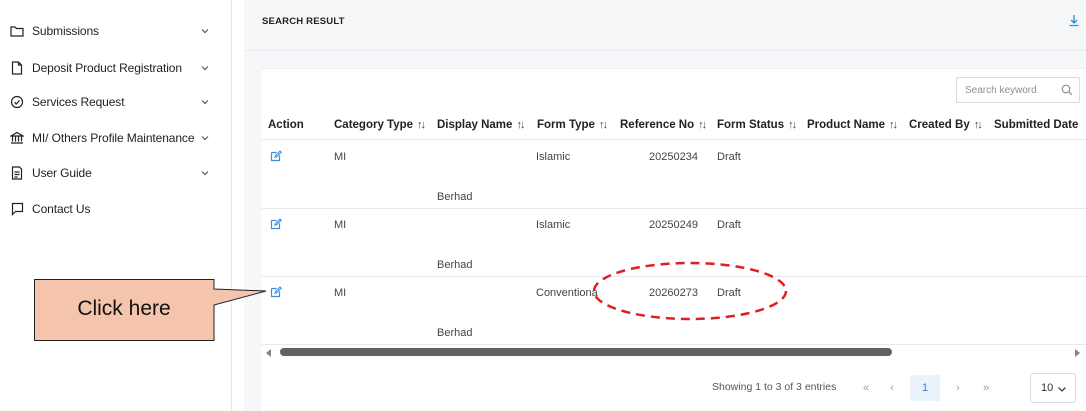 This screenshot has width=1086, height=411. What do you see at coordinates (17, 31) in the screenshot?
I see `folder-icon` at bounding box center [17, 31].